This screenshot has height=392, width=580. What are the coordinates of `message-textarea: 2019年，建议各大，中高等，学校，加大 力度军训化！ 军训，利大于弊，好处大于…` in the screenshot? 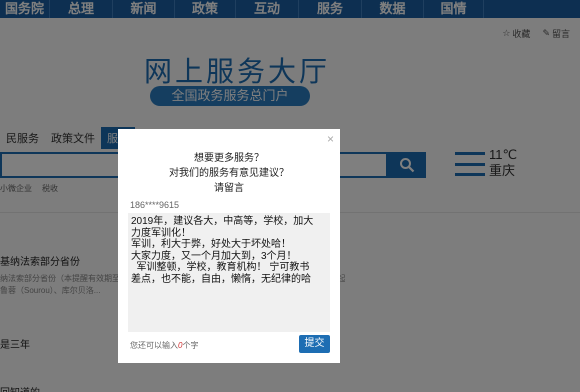 It's located at (229, 272).